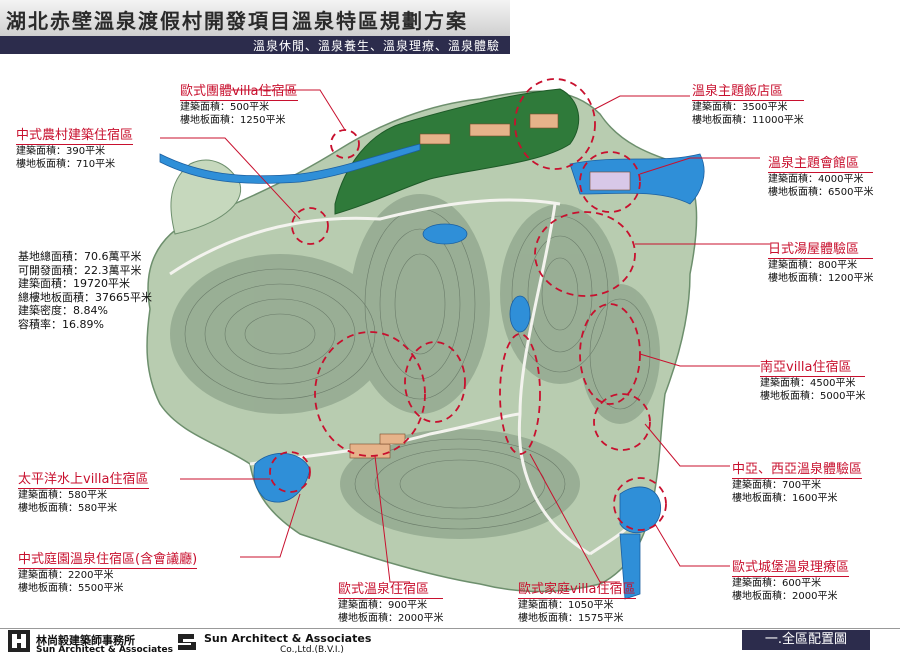  Describe the element at coordinates (376, 46) in the screenshot. I see `page-subtitle: 溫泉休閒、溫泉養生、溫泉理療、溫泉體驗` at that location.